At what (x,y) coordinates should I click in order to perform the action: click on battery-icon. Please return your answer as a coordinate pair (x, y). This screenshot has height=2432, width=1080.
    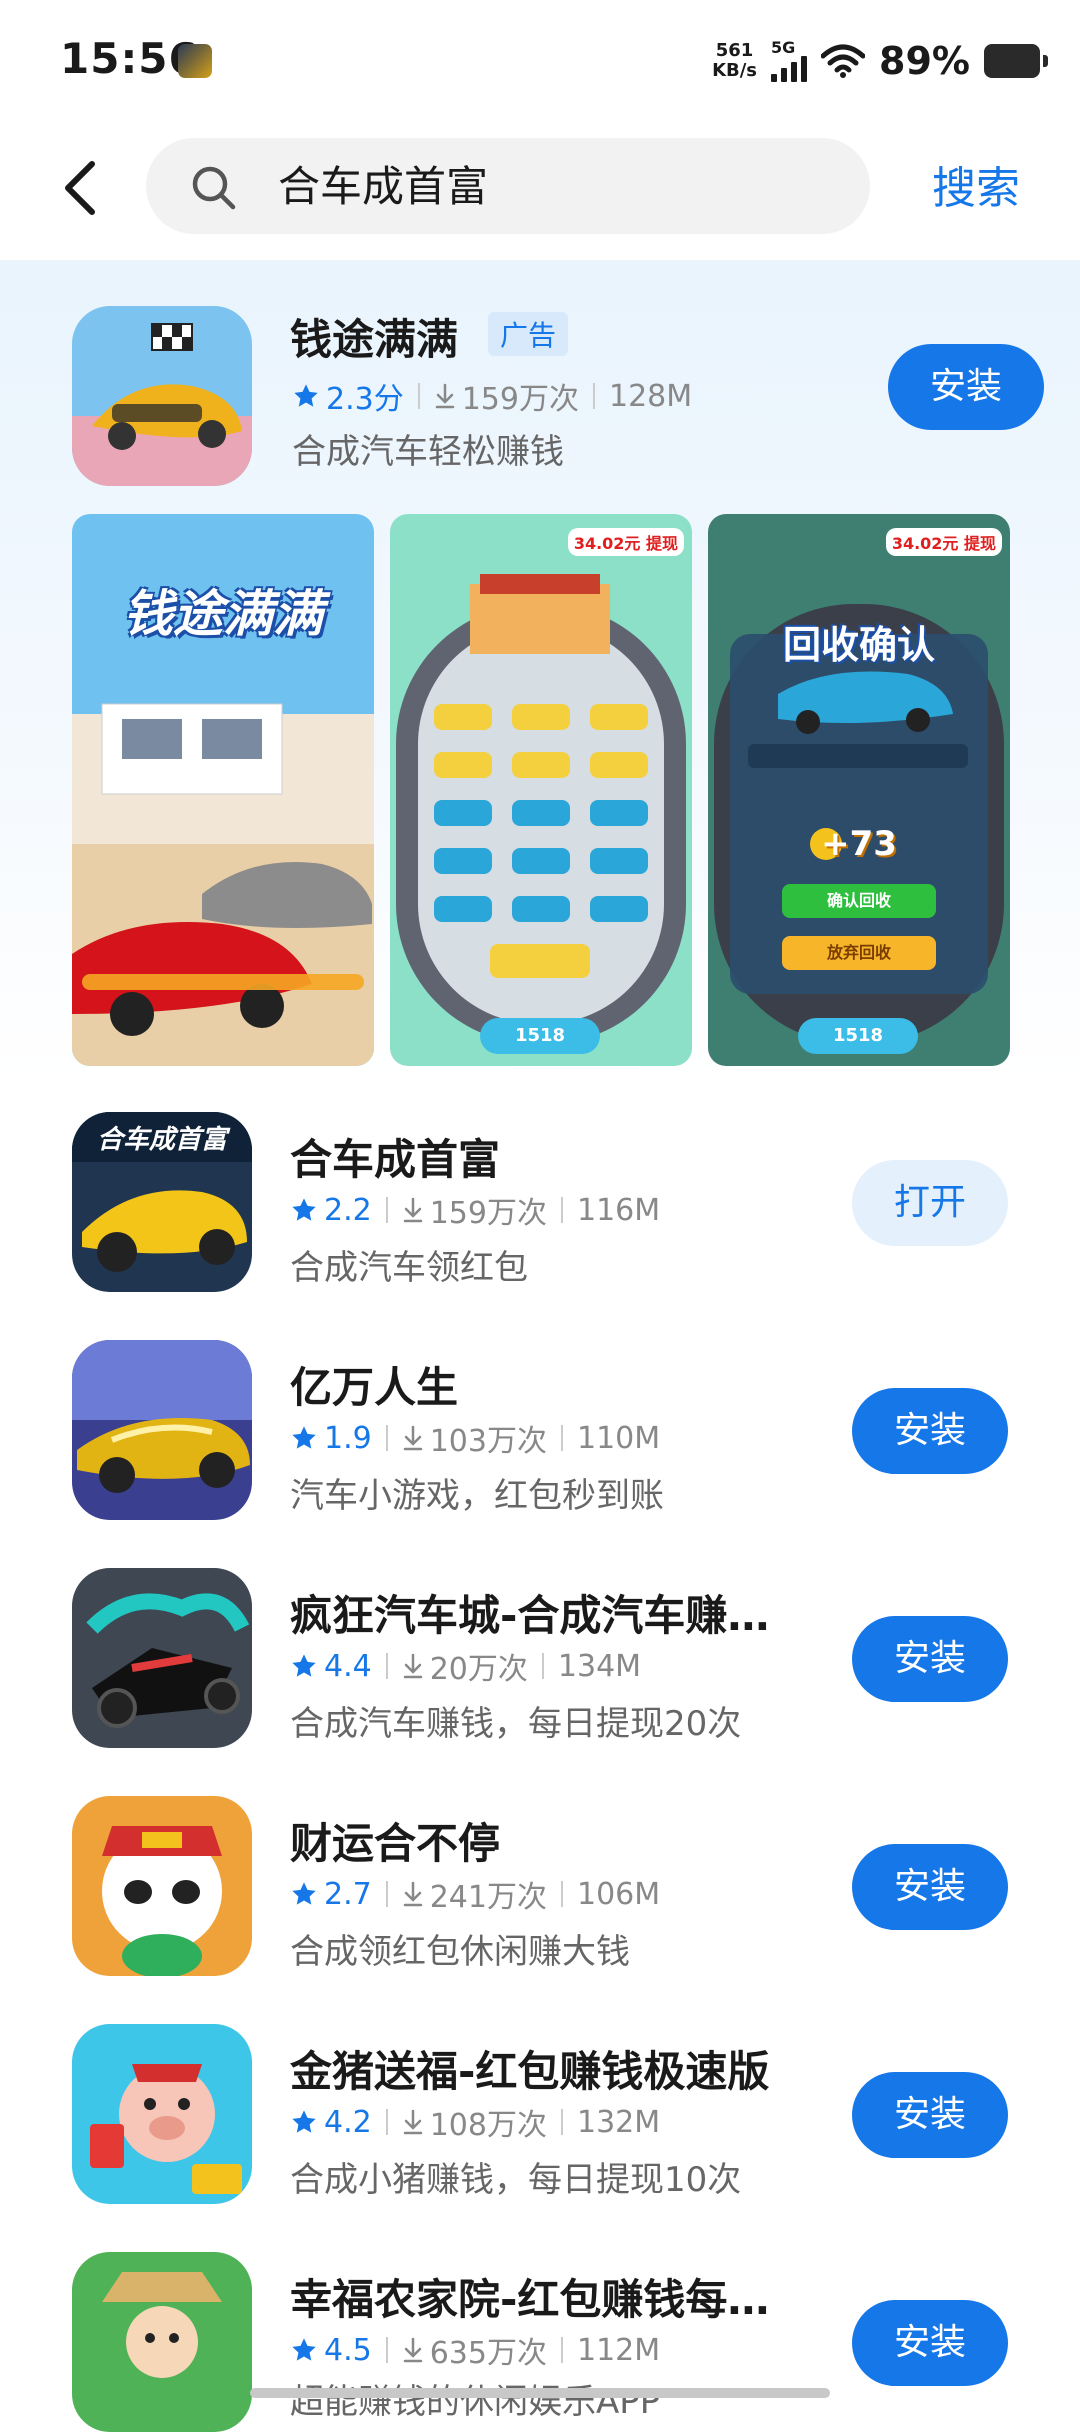
    Looking at the image, I should click on (1016, 61).